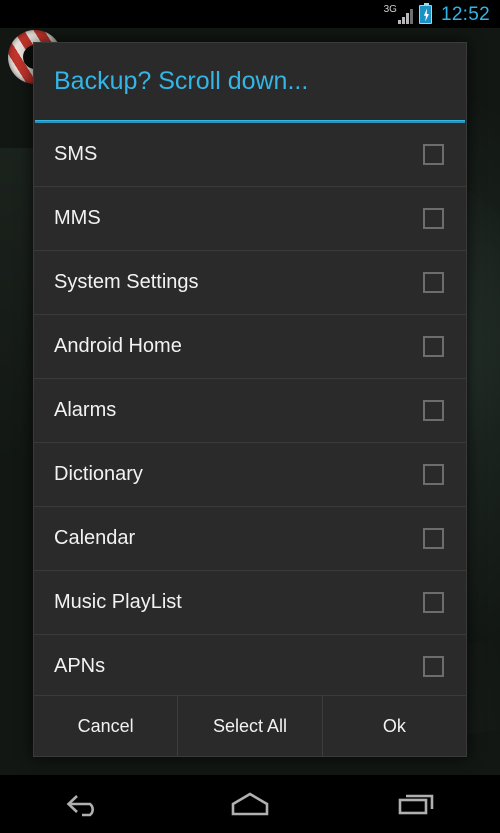  I want to click on list-item: Music PlayList, so click(250, 603).